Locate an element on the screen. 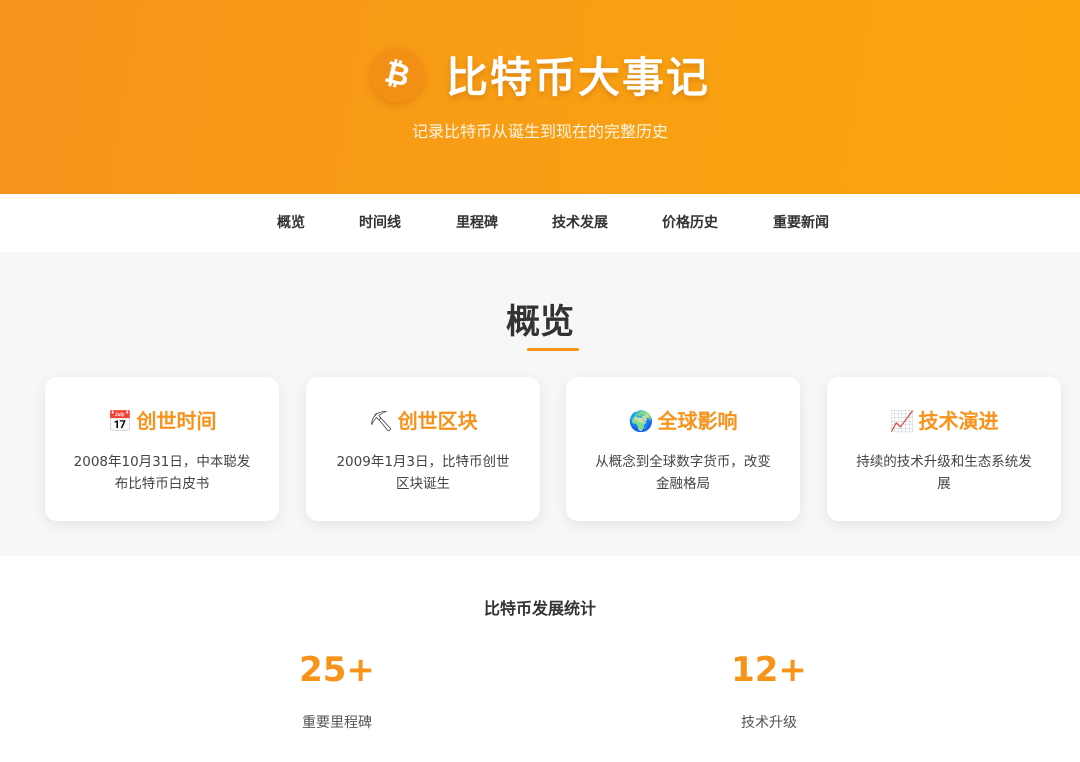  card-title: 🌍 全球影响 is located at coordinates (683, 419).